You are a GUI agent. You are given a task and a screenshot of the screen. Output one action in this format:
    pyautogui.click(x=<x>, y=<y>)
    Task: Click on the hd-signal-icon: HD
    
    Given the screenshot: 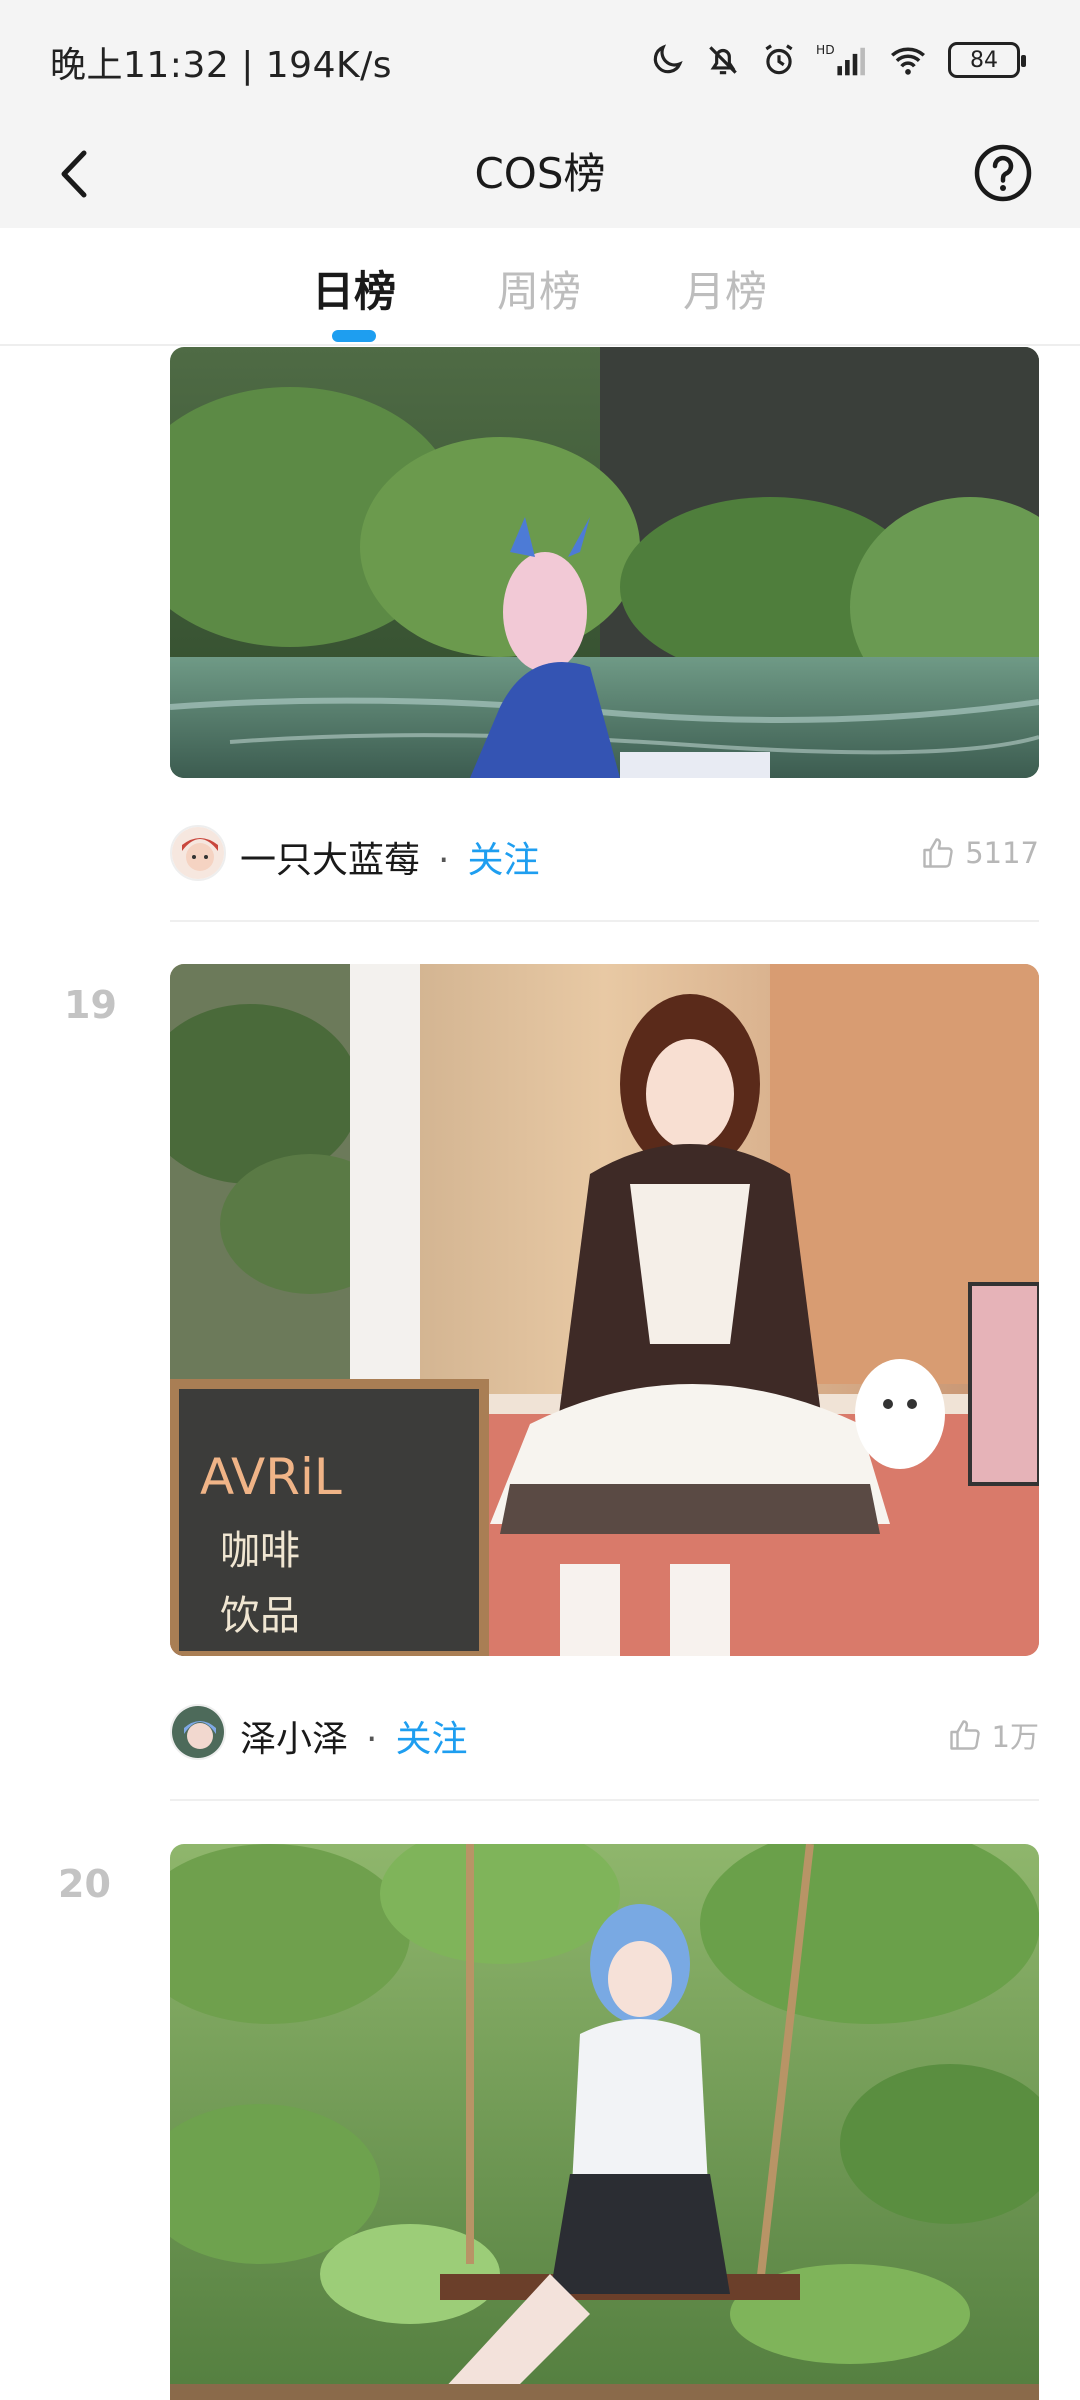 What is the action you would take?
    pyautogui.click(x=840, y=59)
    